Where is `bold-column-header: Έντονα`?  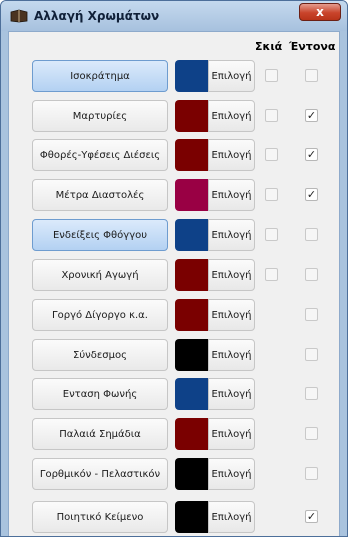 bold-column-header: Έντονα is located at coordinates (312, 46).